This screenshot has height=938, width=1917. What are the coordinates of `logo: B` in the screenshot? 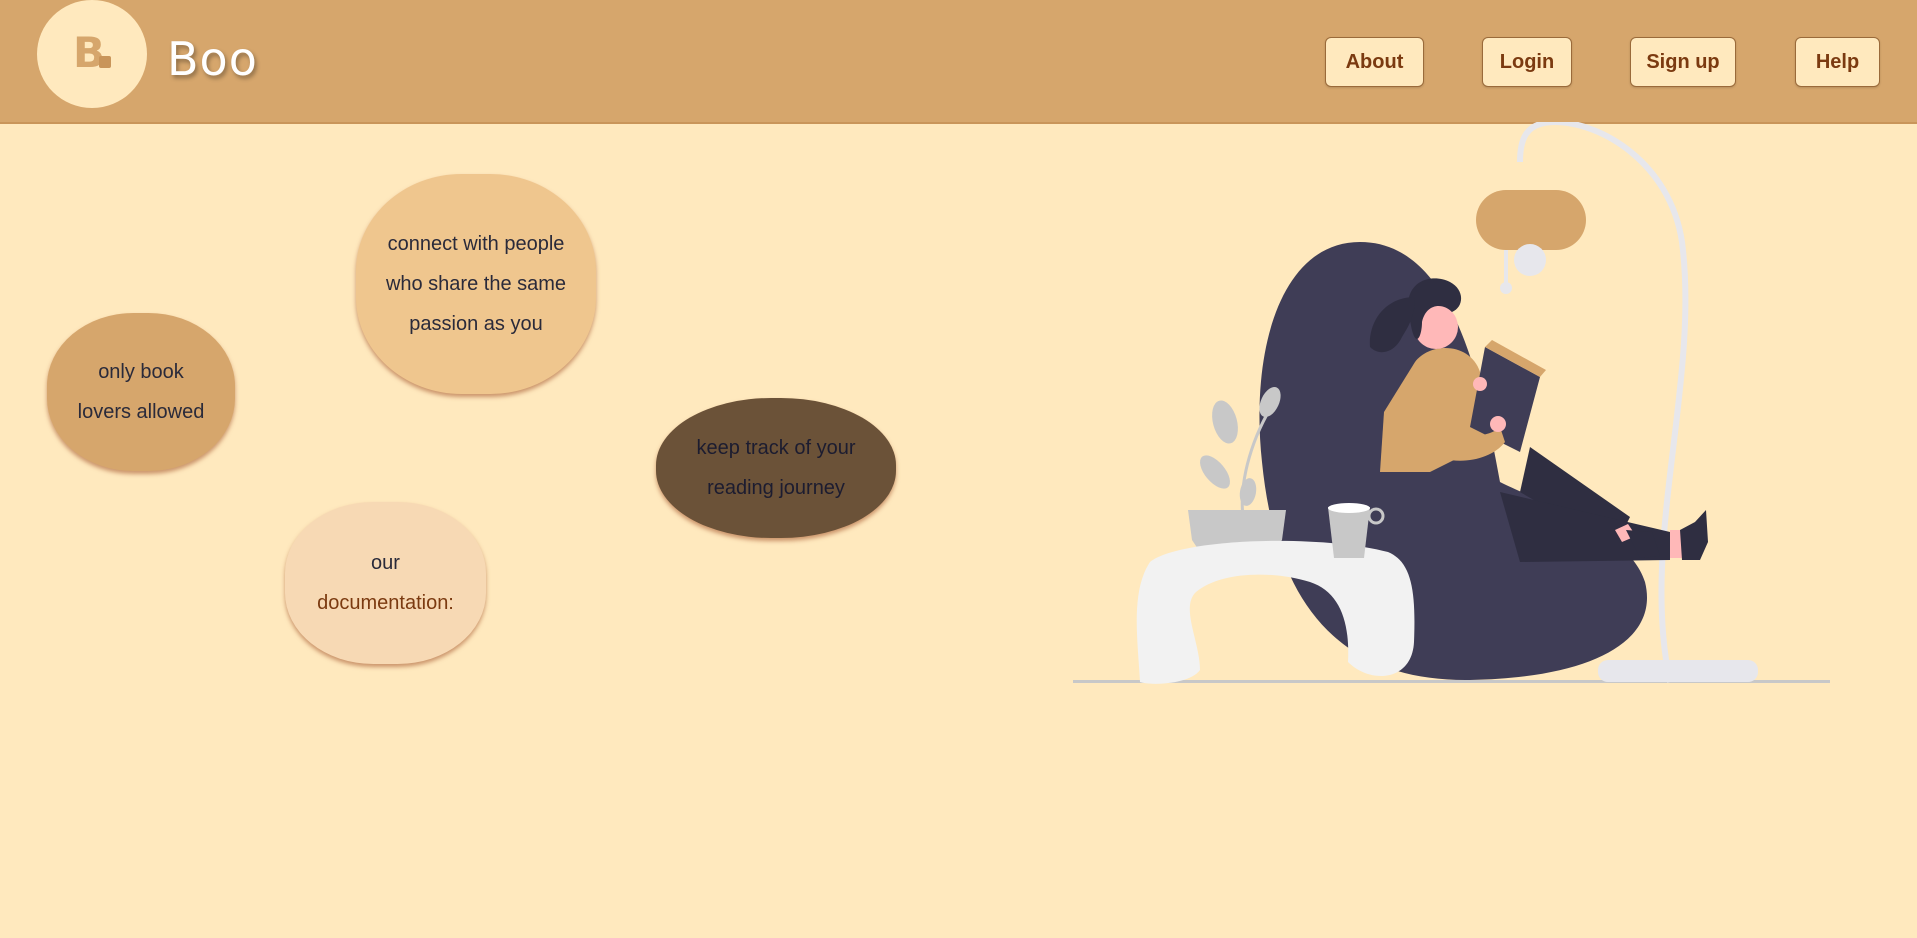 It's located at (92, 54).